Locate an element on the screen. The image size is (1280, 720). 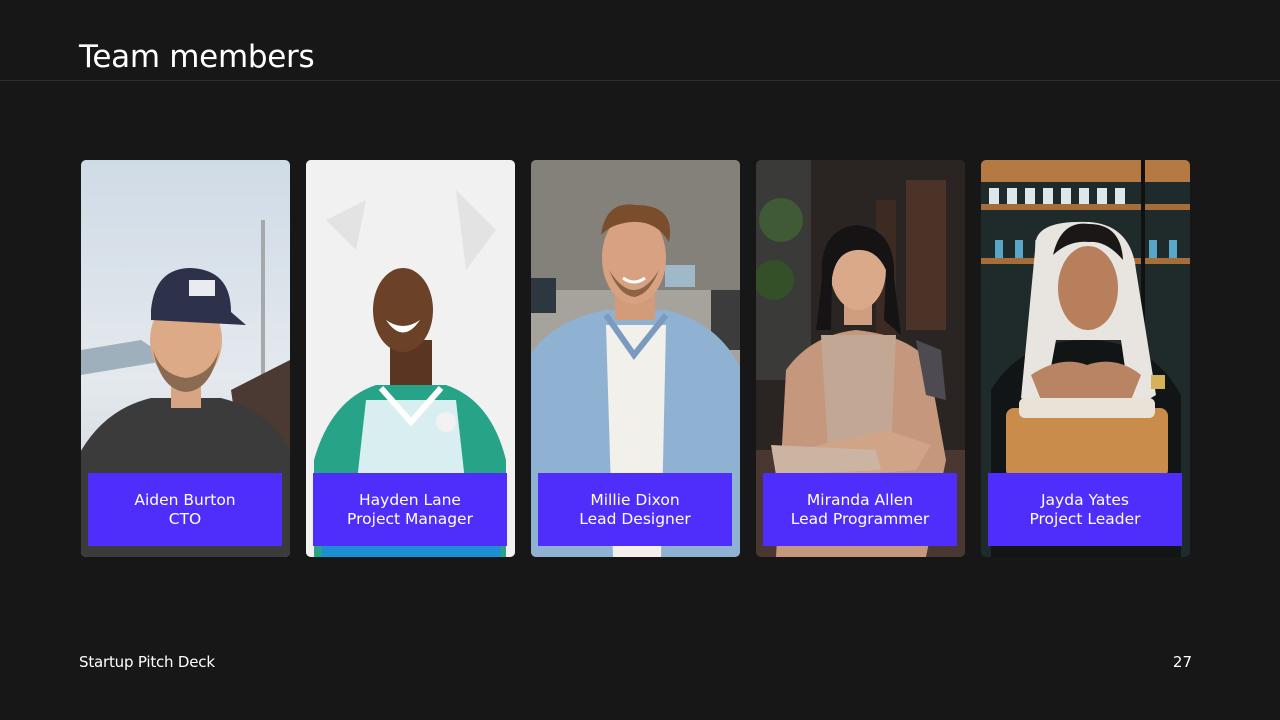
member-role: Lead Designer is located at coordinates (635, 518).